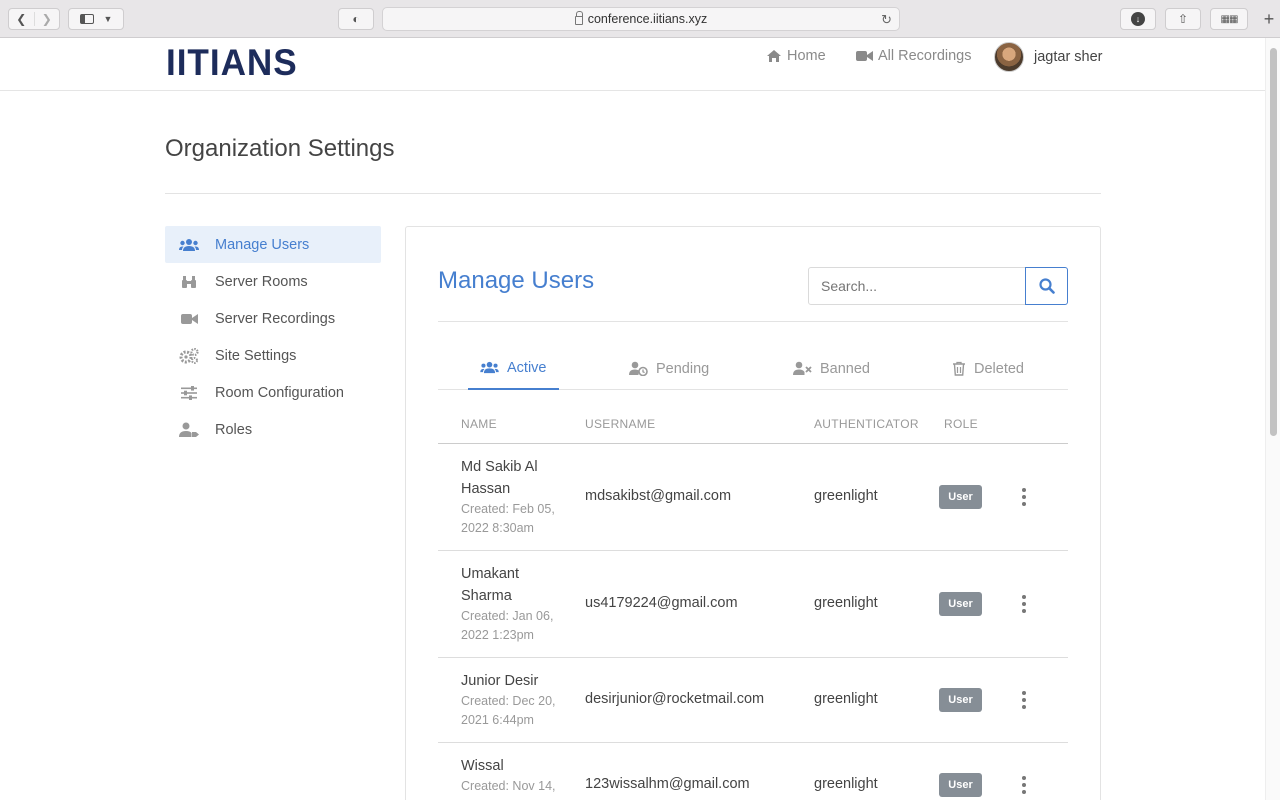 This screenshot has width=1280, height=800. What do you see at coordinates (21, 19) in the screenshot?
I see `back-arrow-icon: ❮` at bounding box center [21, 19].